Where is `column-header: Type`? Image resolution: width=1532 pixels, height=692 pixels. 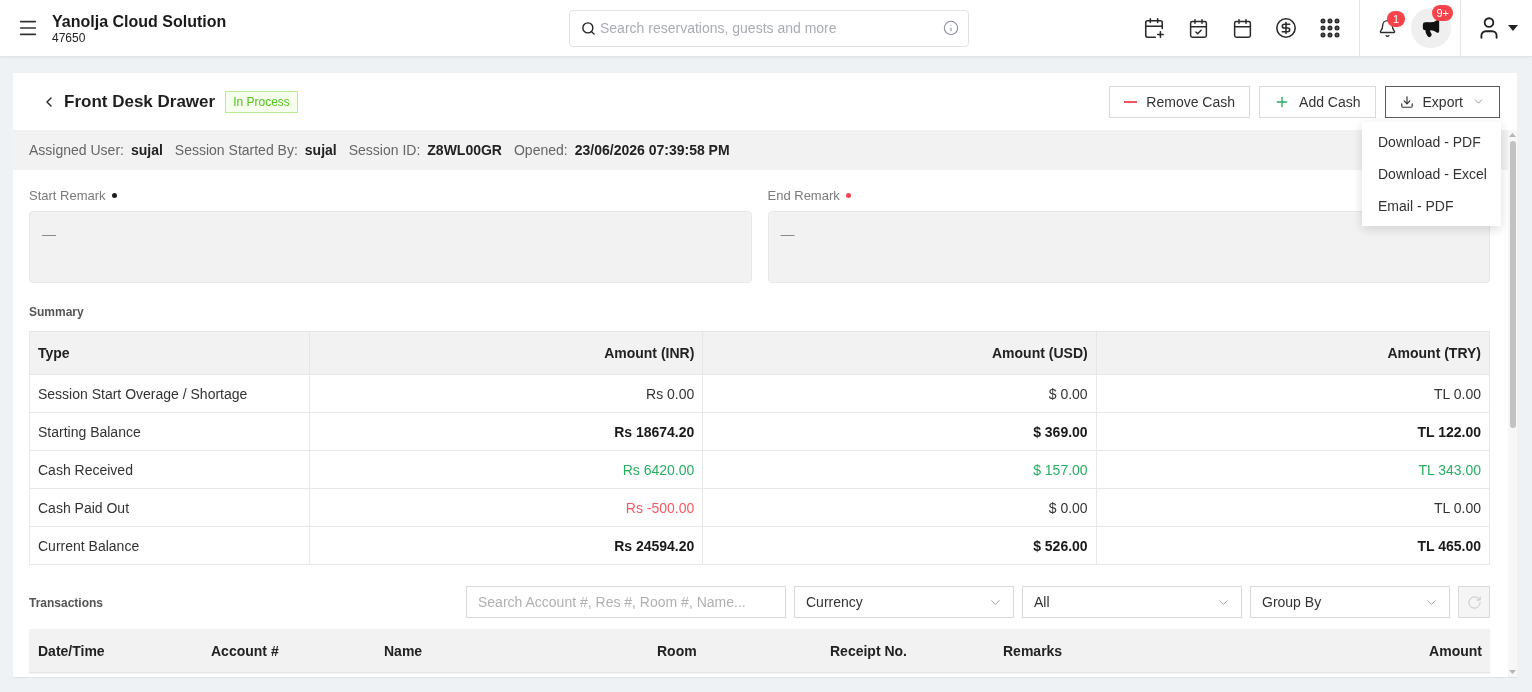
column-header: Type is located at coordinates (169, 353).